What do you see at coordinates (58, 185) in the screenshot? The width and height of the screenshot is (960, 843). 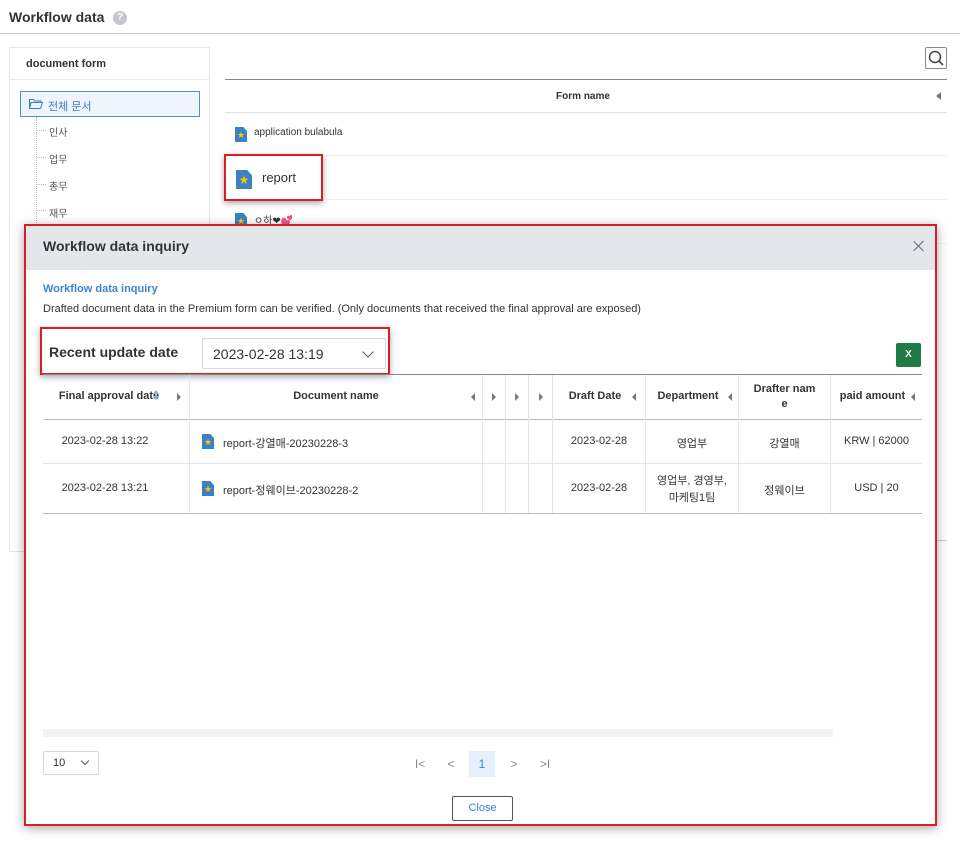 I see `tree-item-general-affairs: 총무` at bounding box center [58, 185].